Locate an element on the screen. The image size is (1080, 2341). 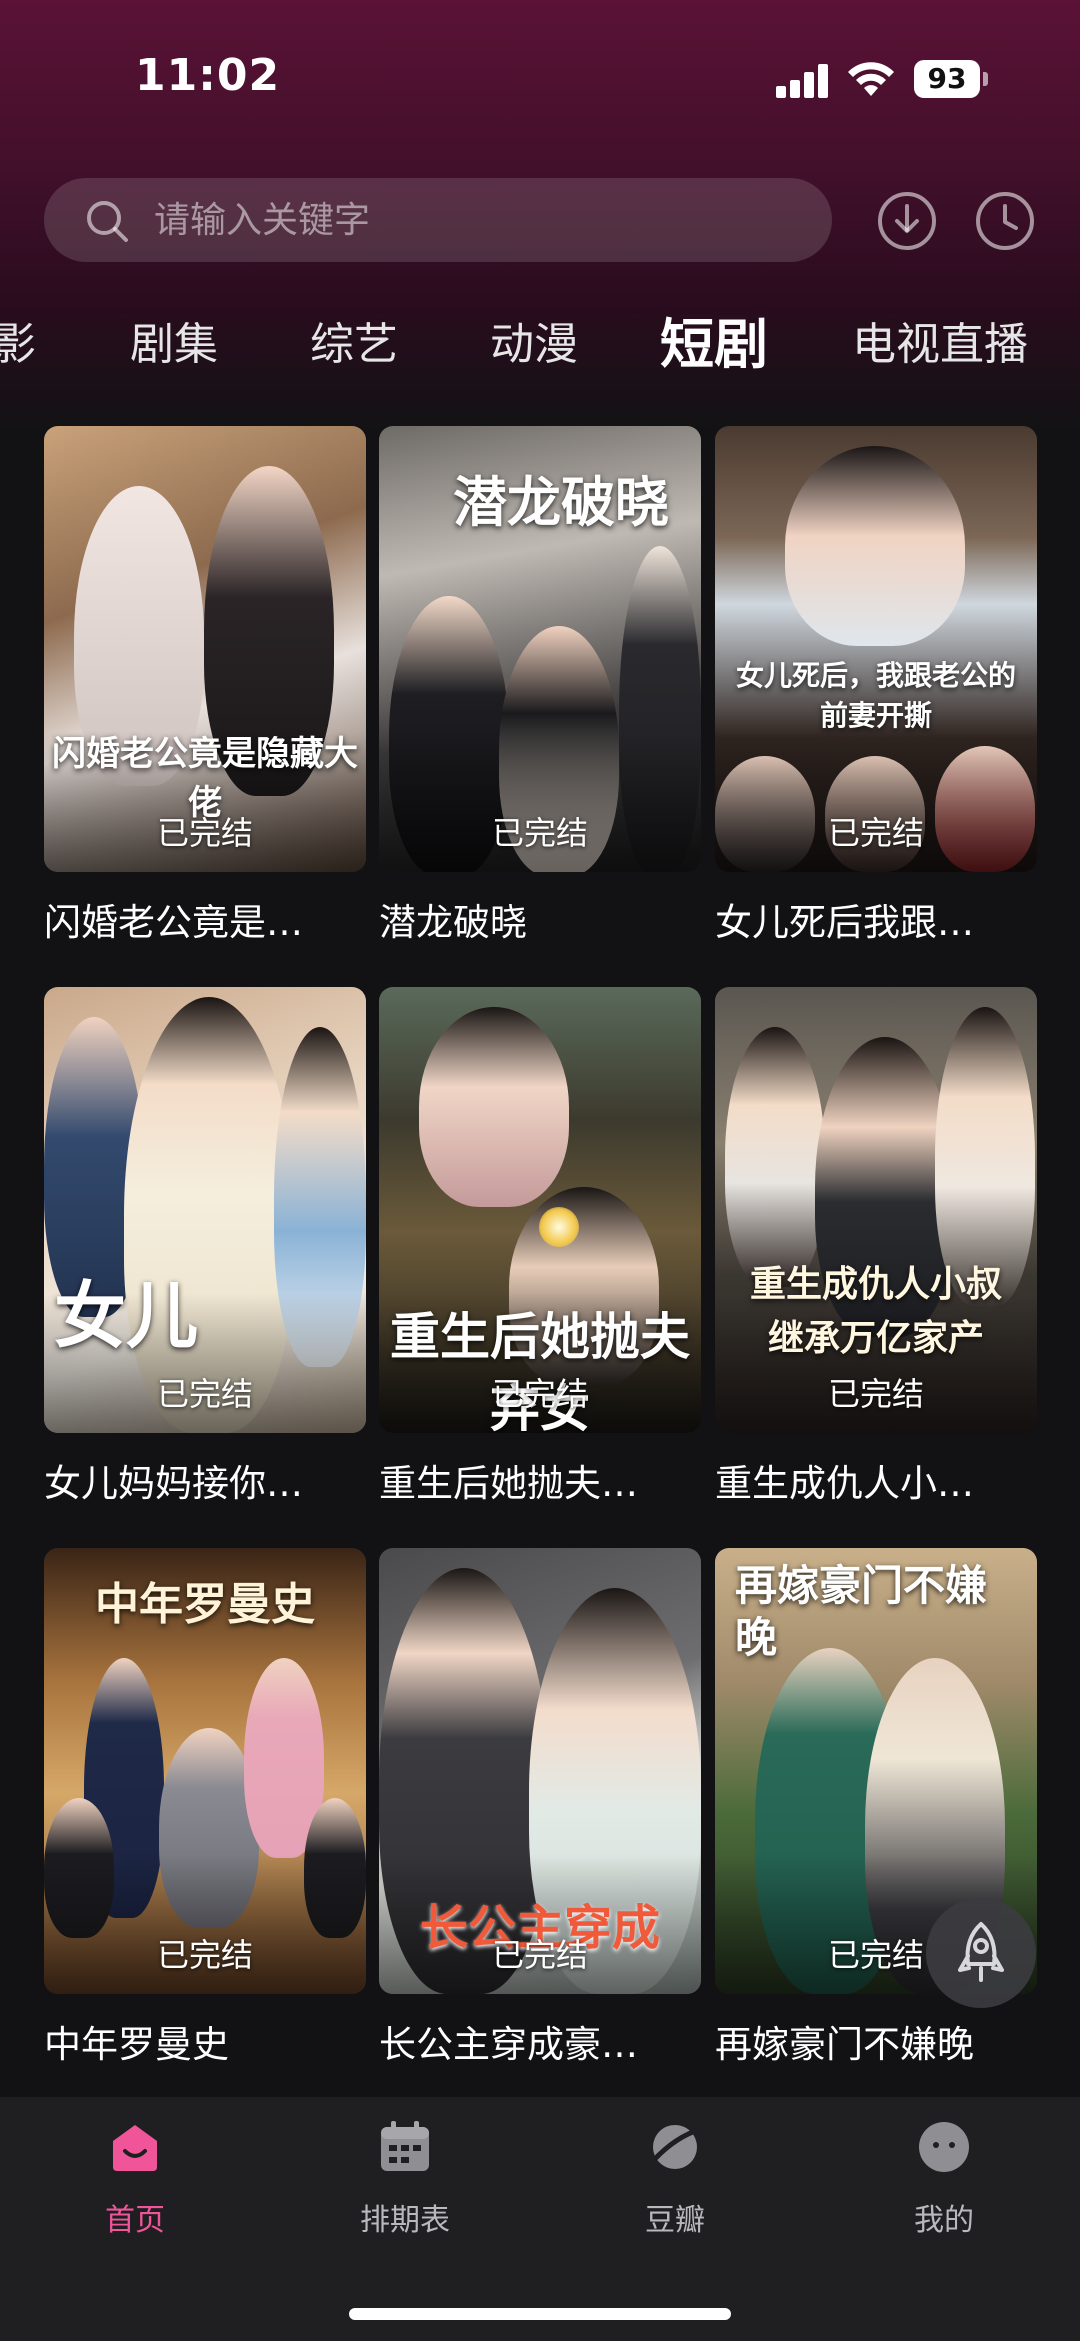
cellular-signal-icon is located at coordinates (803, 81).